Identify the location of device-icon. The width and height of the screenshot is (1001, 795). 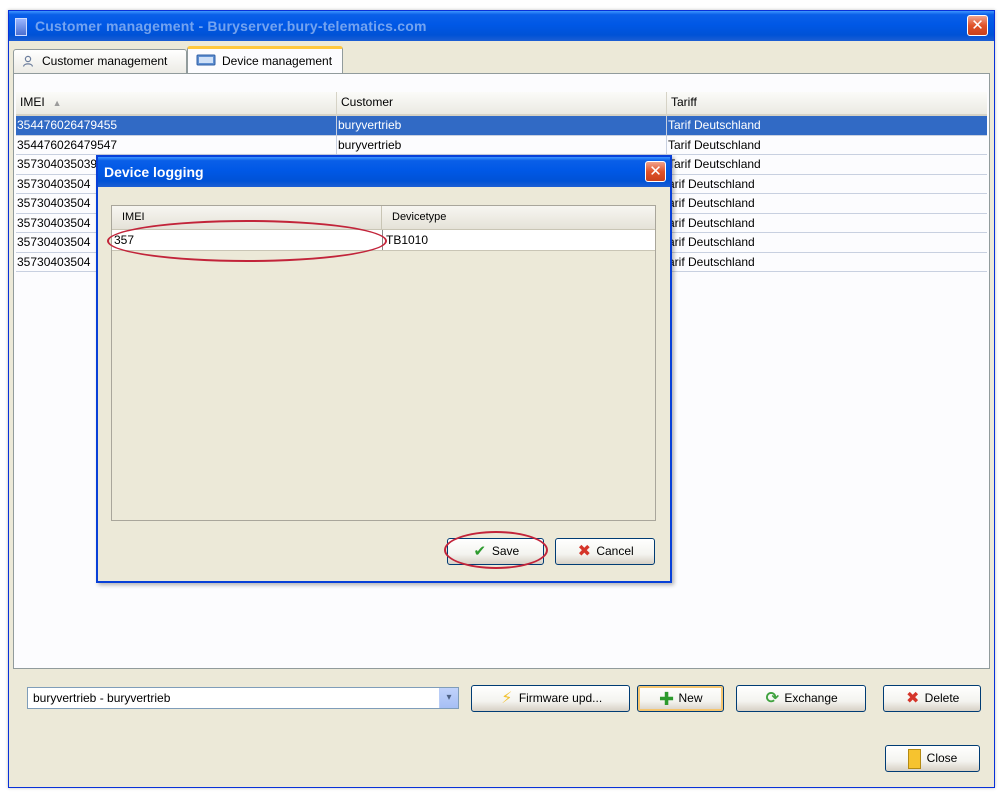
(206, 60).